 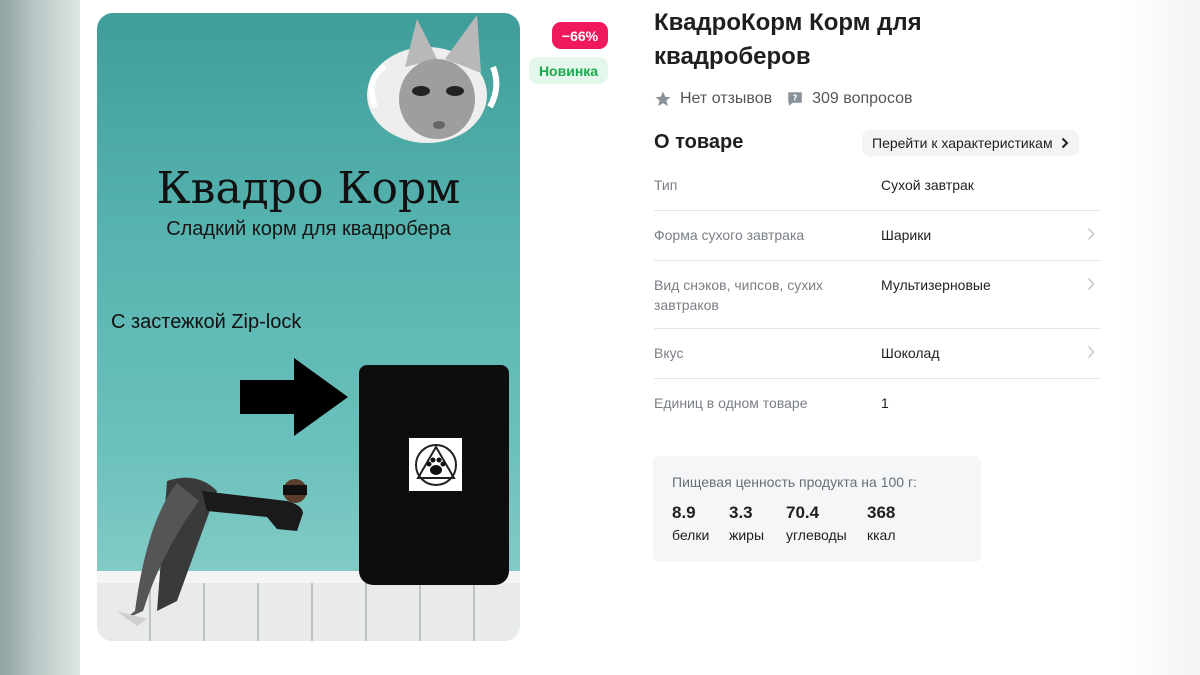 What do you see at coordinates (962, 143) in the screenshot?
I see `go-to-specs-label: Перейти к характеристикам` at bounding box center [962, 143].